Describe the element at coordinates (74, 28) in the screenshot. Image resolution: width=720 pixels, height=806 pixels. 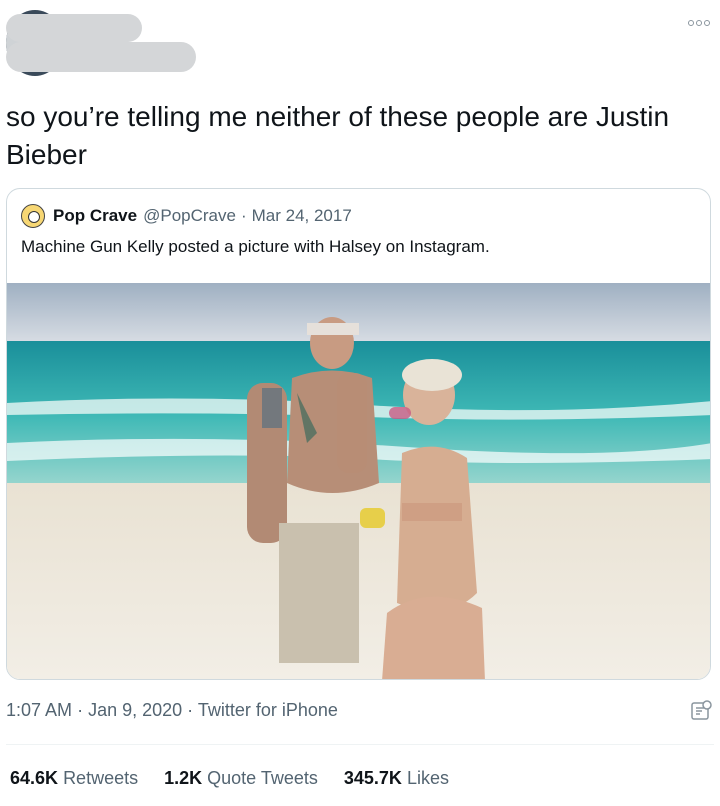
I see `author-name-redacted` at that location.